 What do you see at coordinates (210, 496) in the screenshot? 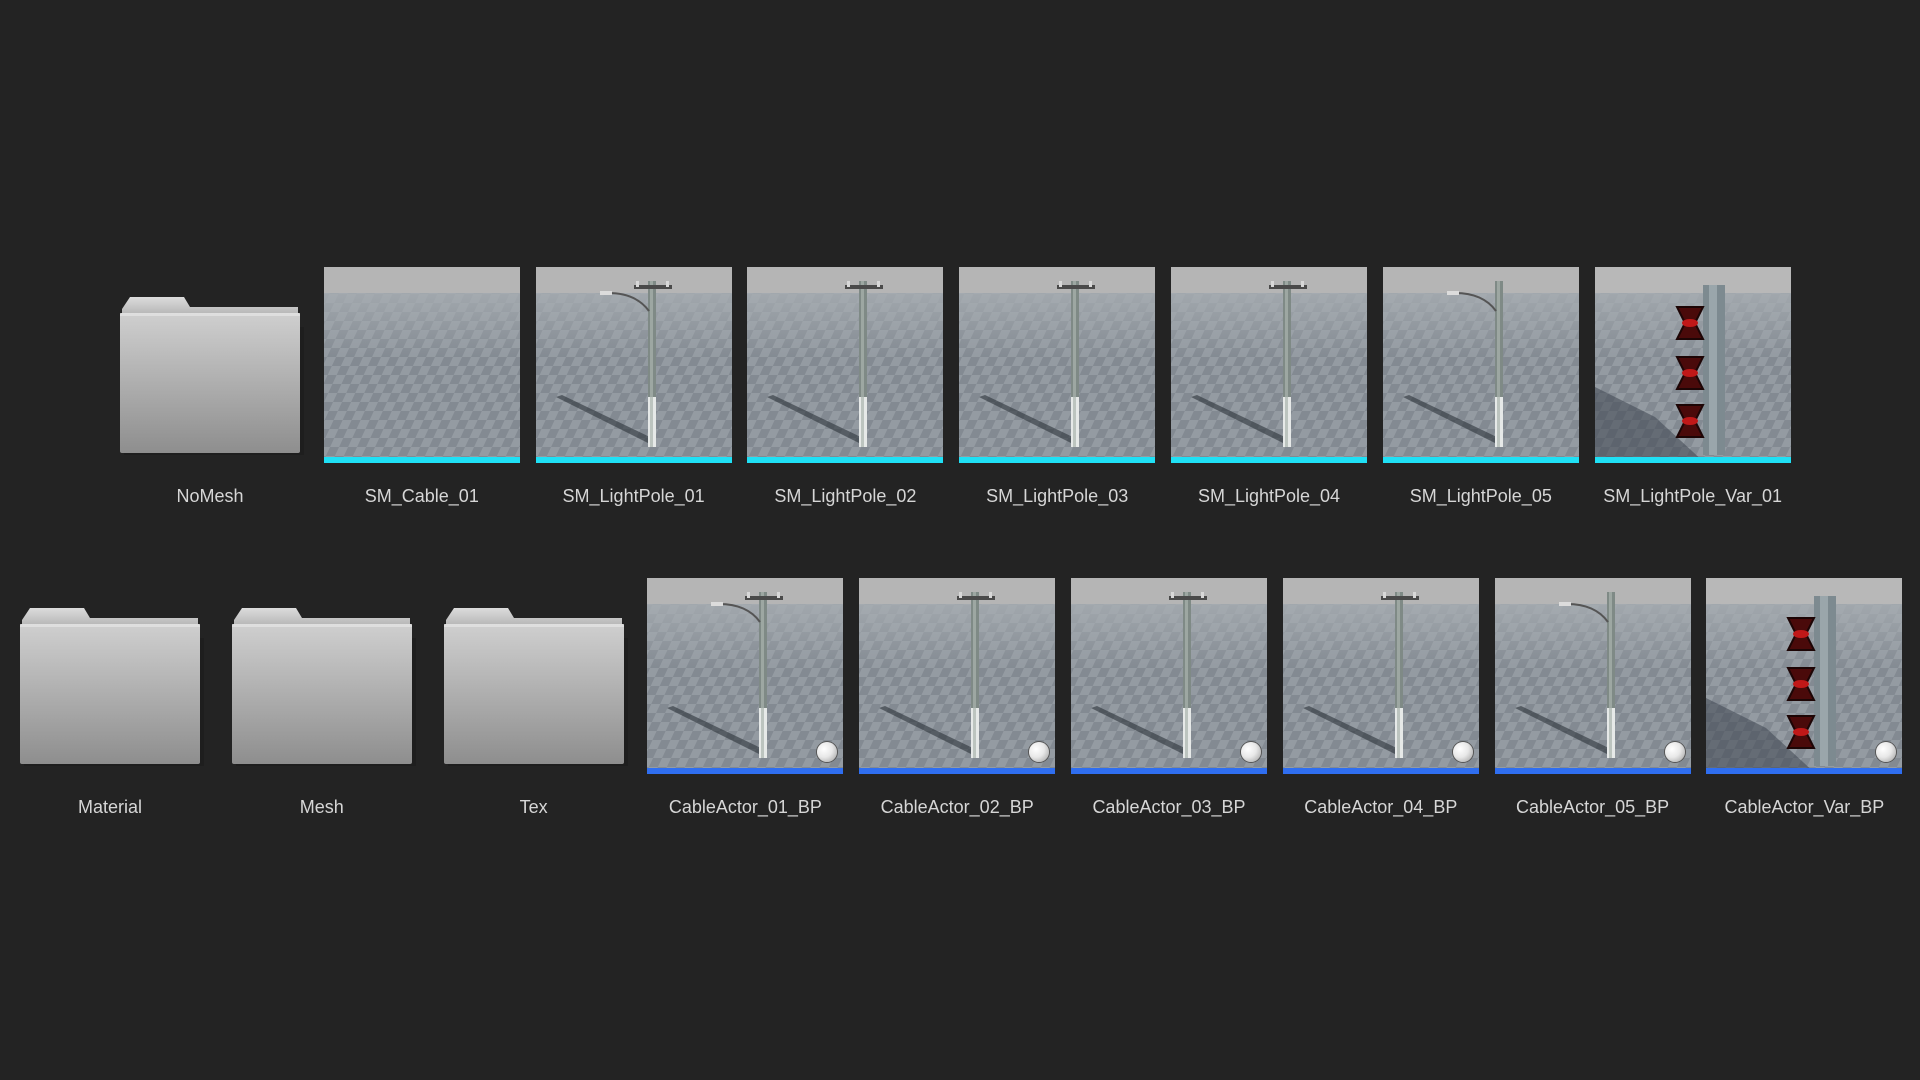
I see `asset-label: NoMesh` at bounding box center [210, 496].